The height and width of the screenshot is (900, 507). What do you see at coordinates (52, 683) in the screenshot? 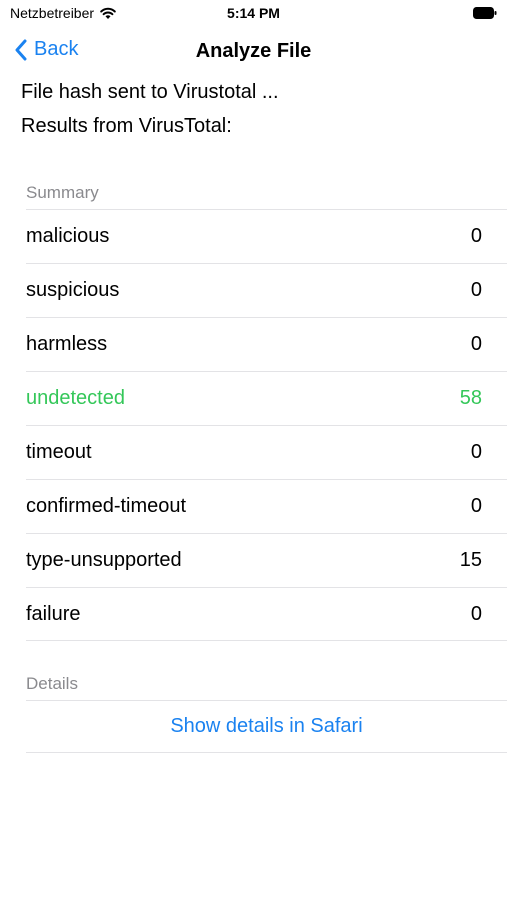
I see `details-section-header: Details` at bounding box center [52, 683].